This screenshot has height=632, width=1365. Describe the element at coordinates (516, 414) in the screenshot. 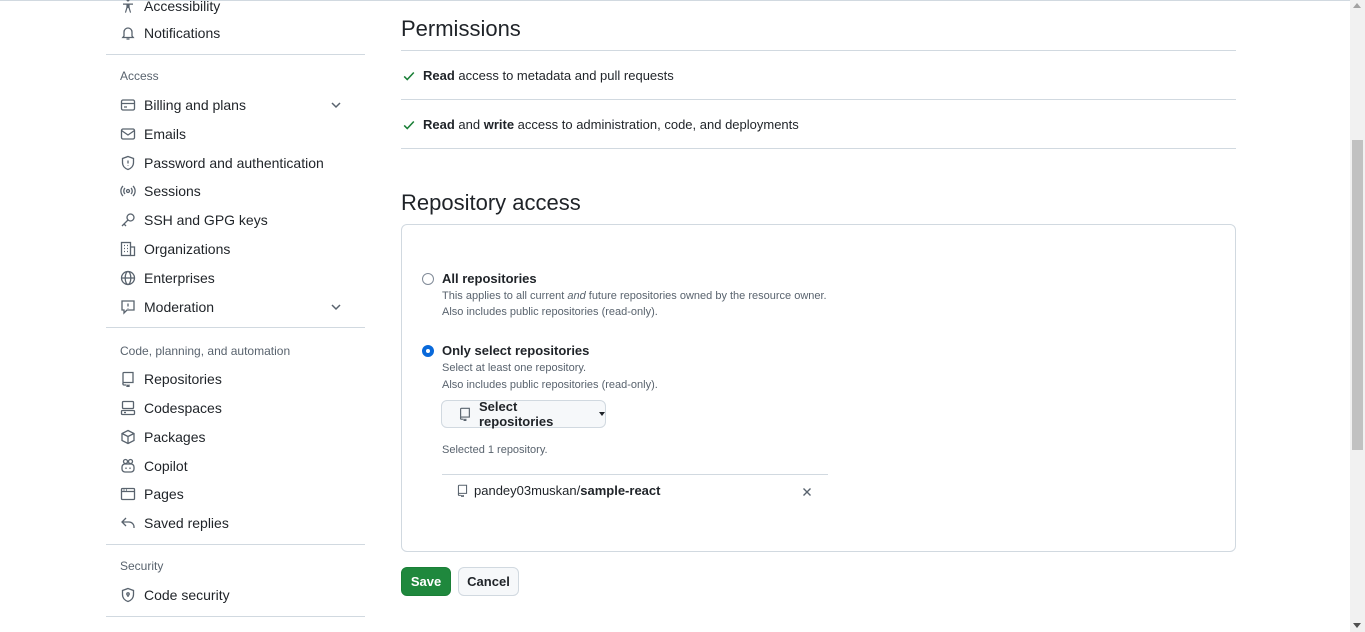

I see `select-repositories-label: Select repositories` at that location.